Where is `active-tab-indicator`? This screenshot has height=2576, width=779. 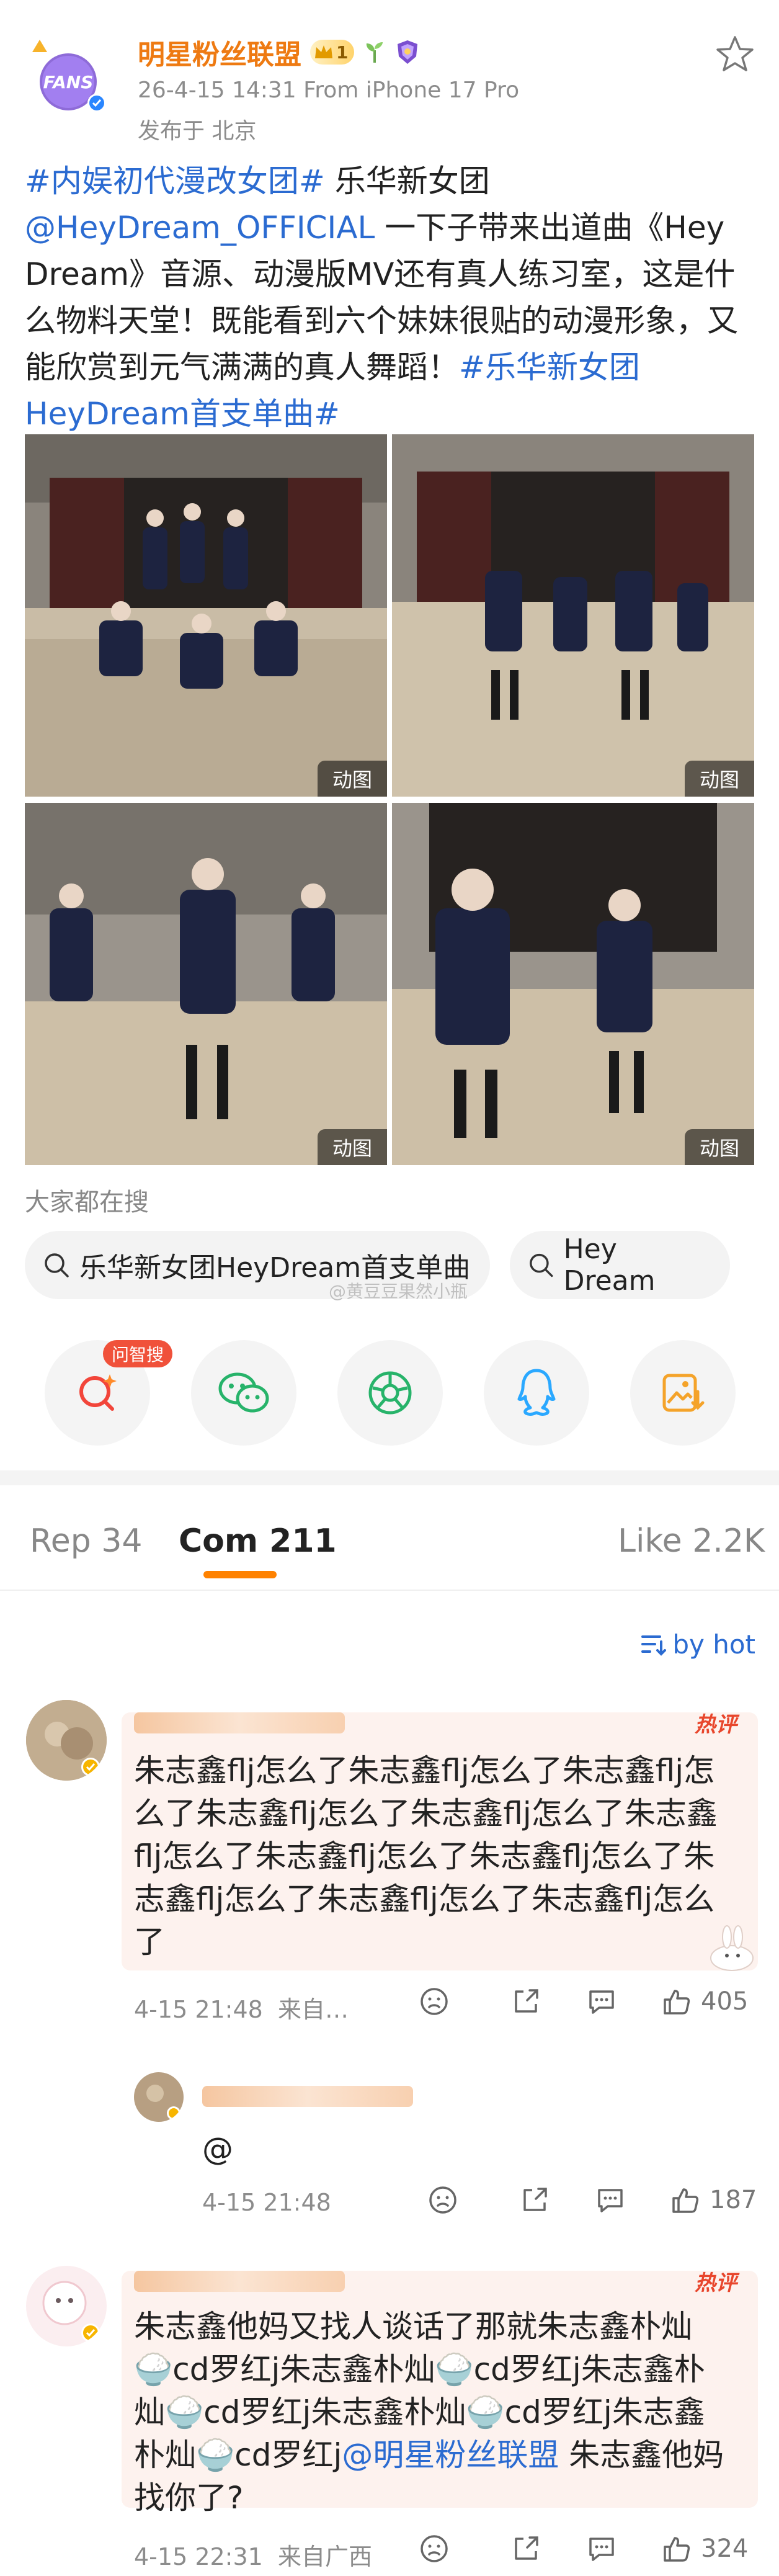
active-tab-indicator is located at coordinates (240, 1574).